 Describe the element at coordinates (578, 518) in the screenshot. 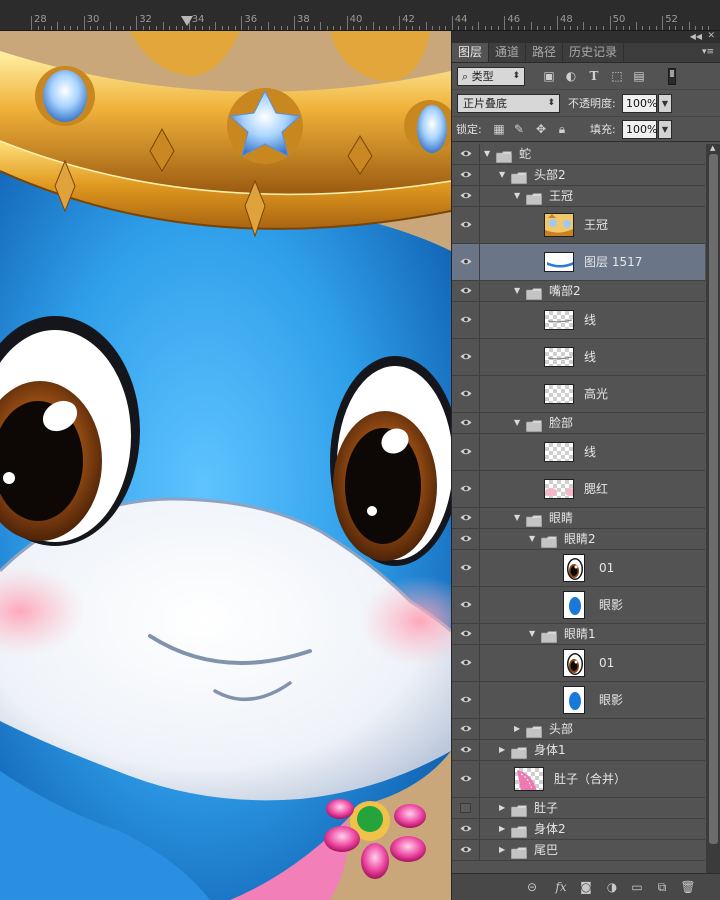

I see `layer-group-row: ▼ 眼睛` at that location.